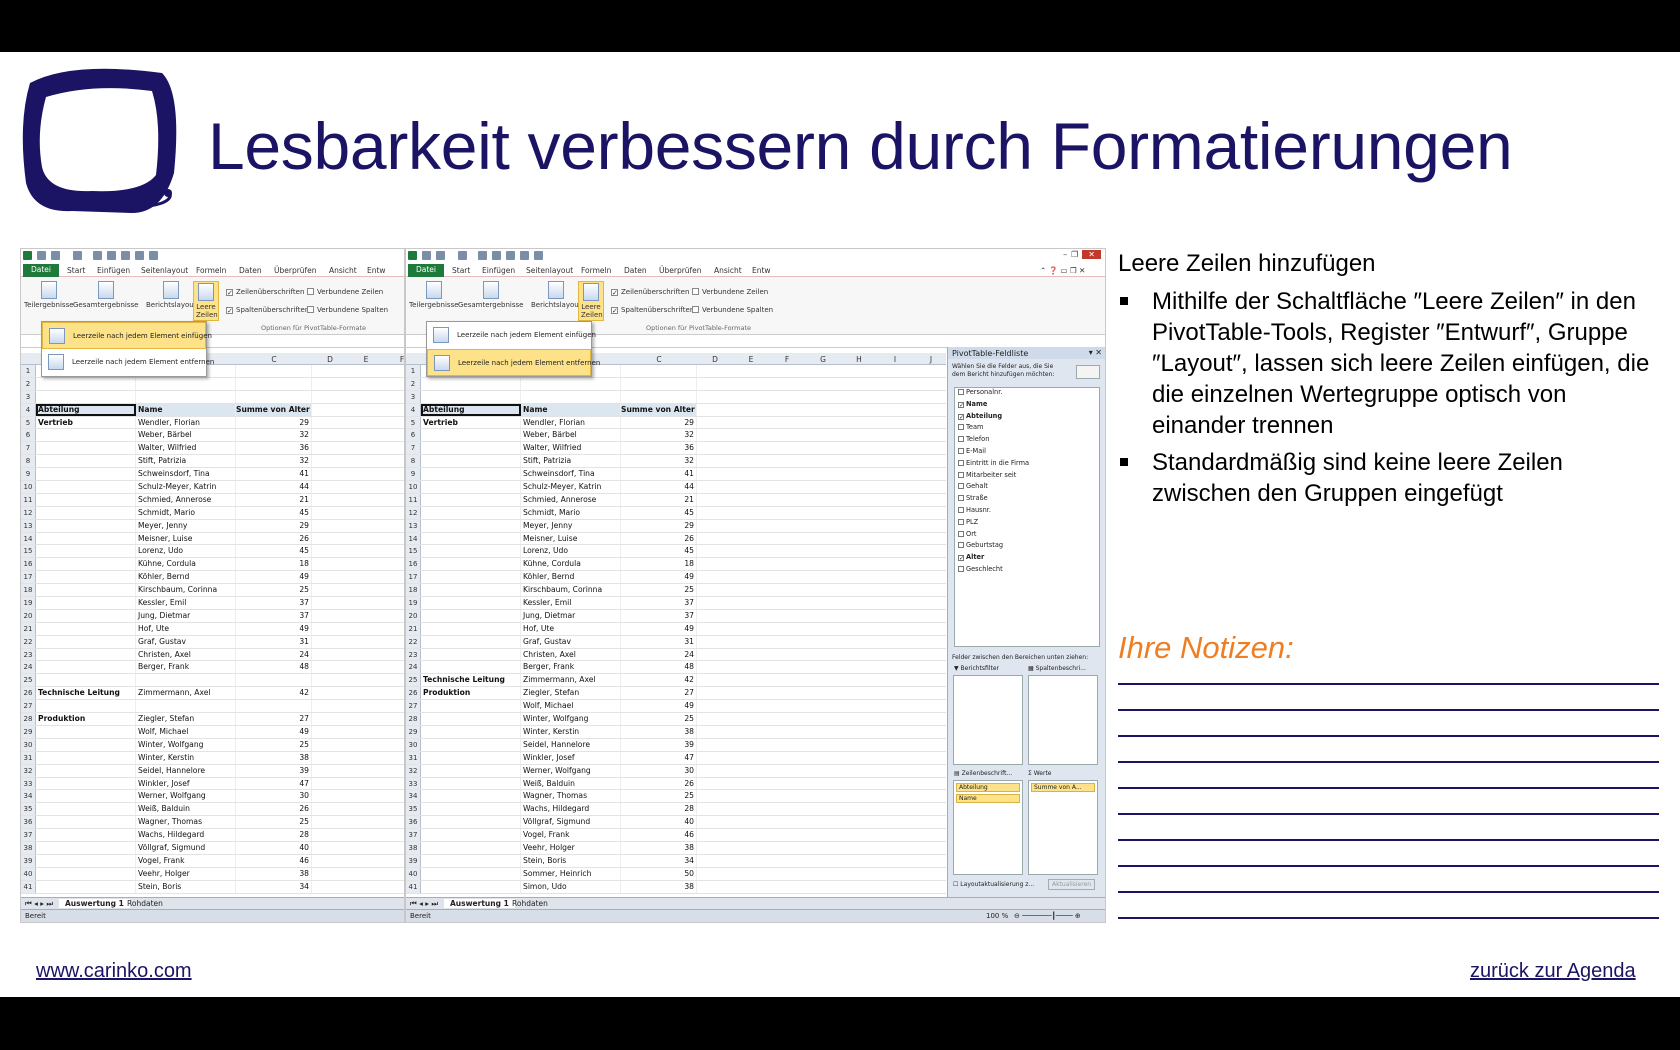 The image size is (1680, 1050). Describe the element at coordinates (186, 719) in the screenshot. I see `cell-name: Ziegler, Stefan` at that location.